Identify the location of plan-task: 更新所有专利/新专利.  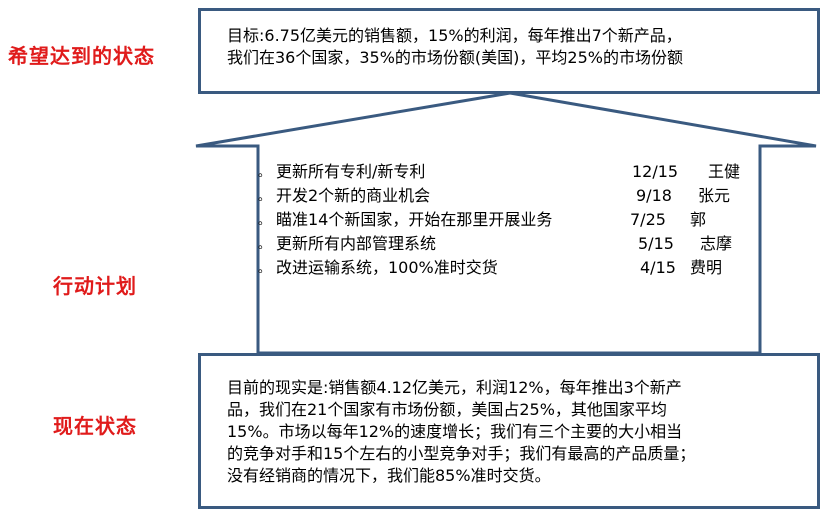
(351, 171).